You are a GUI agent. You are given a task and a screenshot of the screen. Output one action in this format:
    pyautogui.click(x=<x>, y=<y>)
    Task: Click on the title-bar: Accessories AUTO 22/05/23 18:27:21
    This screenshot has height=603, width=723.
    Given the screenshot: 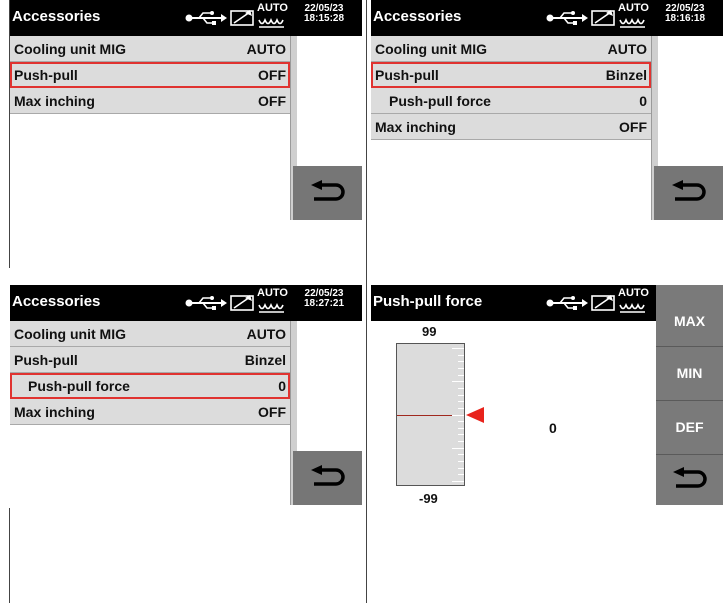 What is the action you would take?
    pyautogui.click(x=186, y=303)
    